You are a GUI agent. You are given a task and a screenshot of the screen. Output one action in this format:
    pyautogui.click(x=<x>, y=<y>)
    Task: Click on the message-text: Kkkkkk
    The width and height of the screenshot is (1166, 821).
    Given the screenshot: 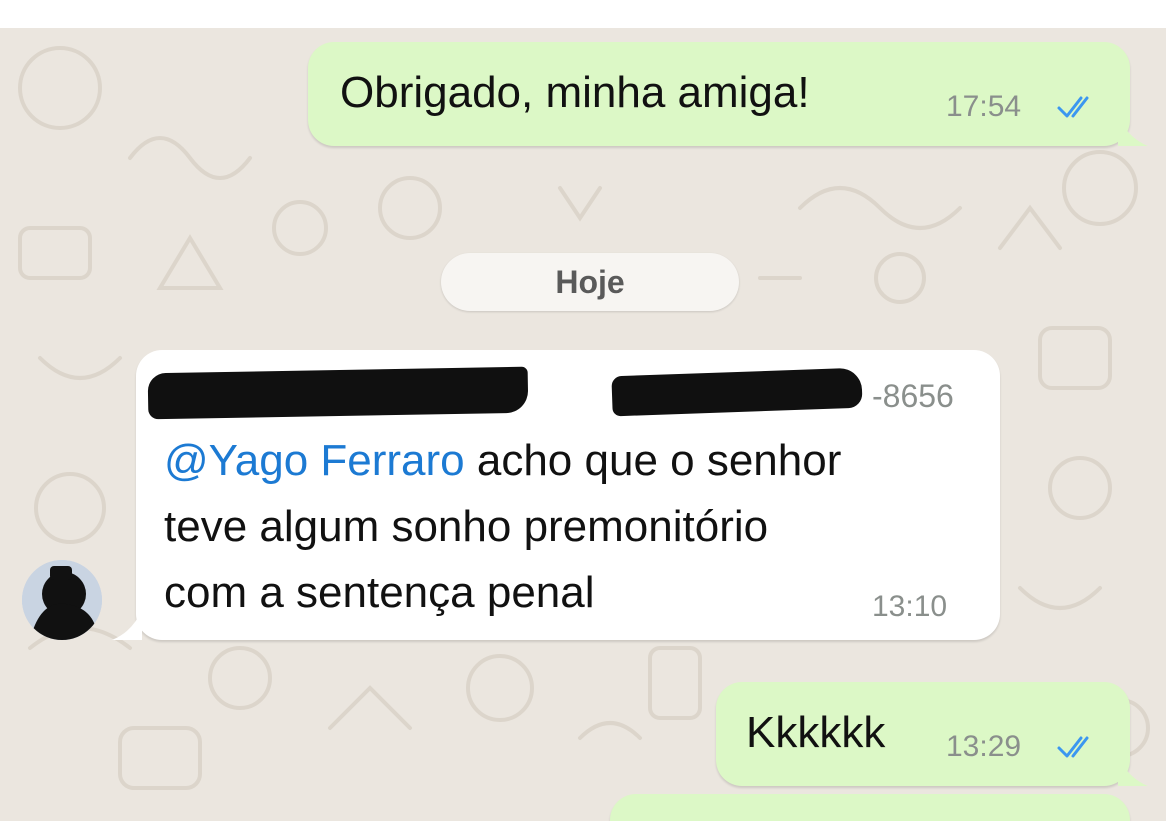 What is the action you would take?
    pyautogui.click(x=816, y=732)
    